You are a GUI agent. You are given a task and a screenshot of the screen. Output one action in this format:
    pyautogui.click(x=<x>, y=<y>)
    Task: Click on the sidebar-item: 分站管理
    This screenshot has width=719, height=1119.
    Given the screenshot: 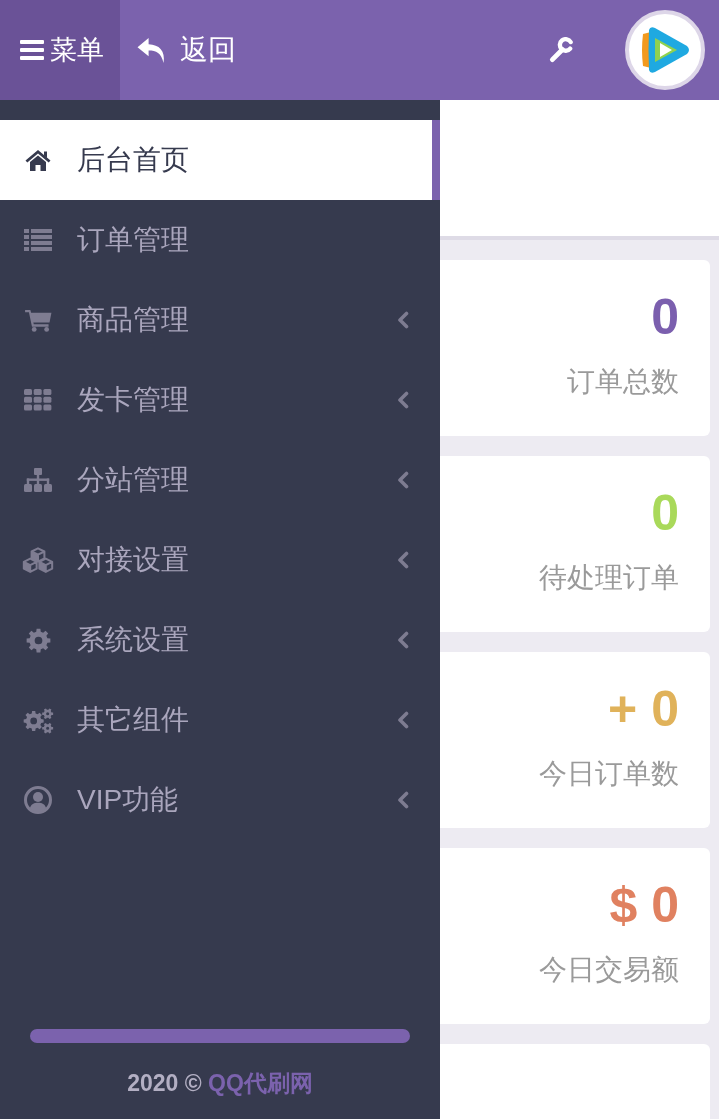 What is the action you would take?
    pyautogui.click(x=220, y=480)
    